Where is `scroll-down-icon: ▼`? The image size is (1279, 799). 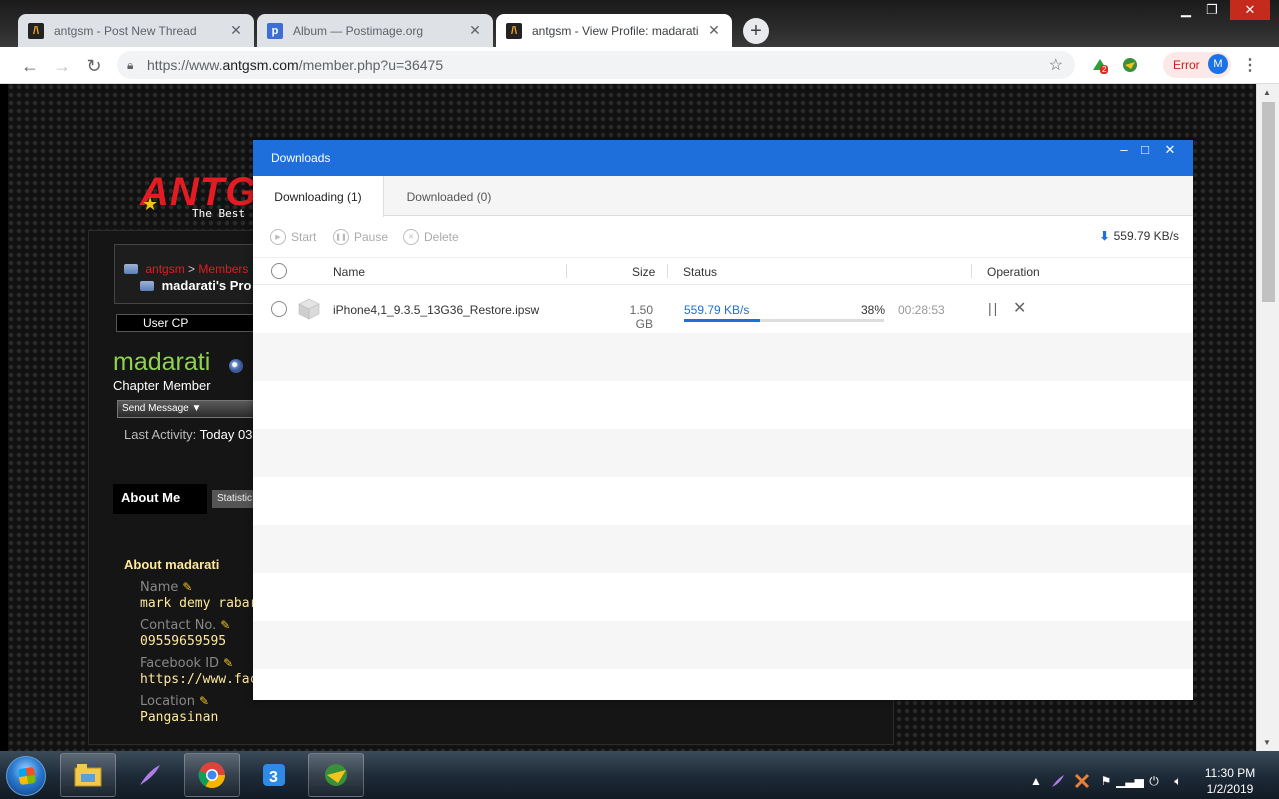 scroll-down-icon: ▼ is located at coordinates (1267, 742).